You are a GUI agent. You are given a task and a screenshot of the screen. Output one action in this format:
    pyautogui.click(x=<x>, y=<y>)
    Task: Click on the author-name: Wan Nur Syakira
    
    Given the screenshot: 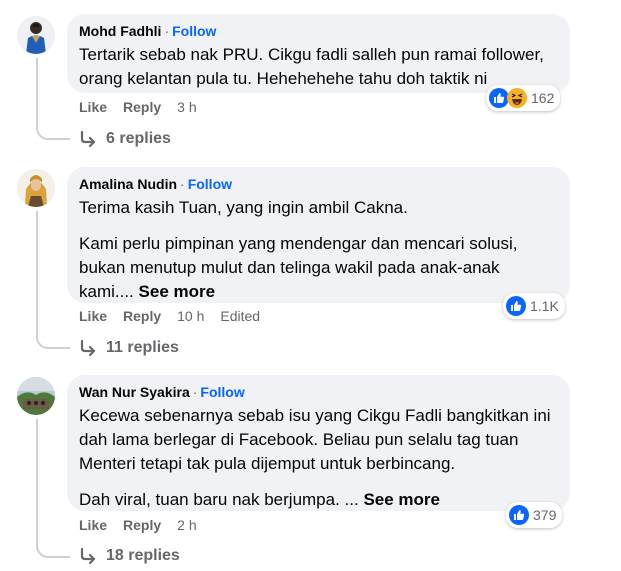 What is the action you would take?
    pyautogui.click(x=134, y=392)
    